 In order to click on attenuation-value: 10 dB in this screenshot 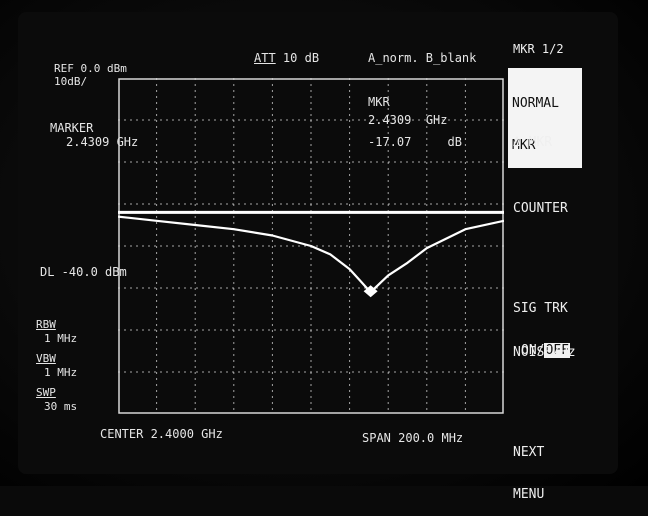, I will do `click(301, 58)`.